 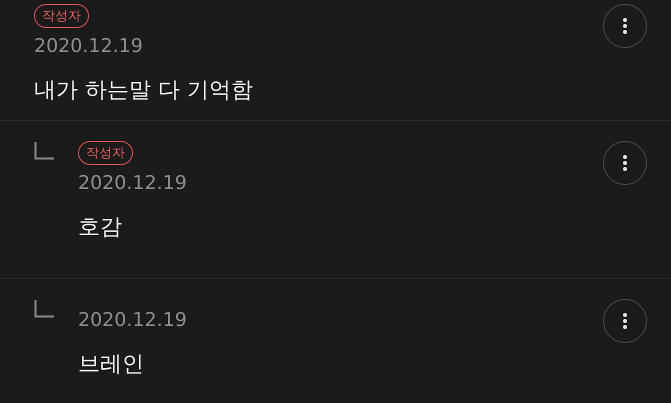 What do you see at coordinates (100, 228) in the screenshot?
I see `comment-text: 호감` at bounding box center [100, 228].